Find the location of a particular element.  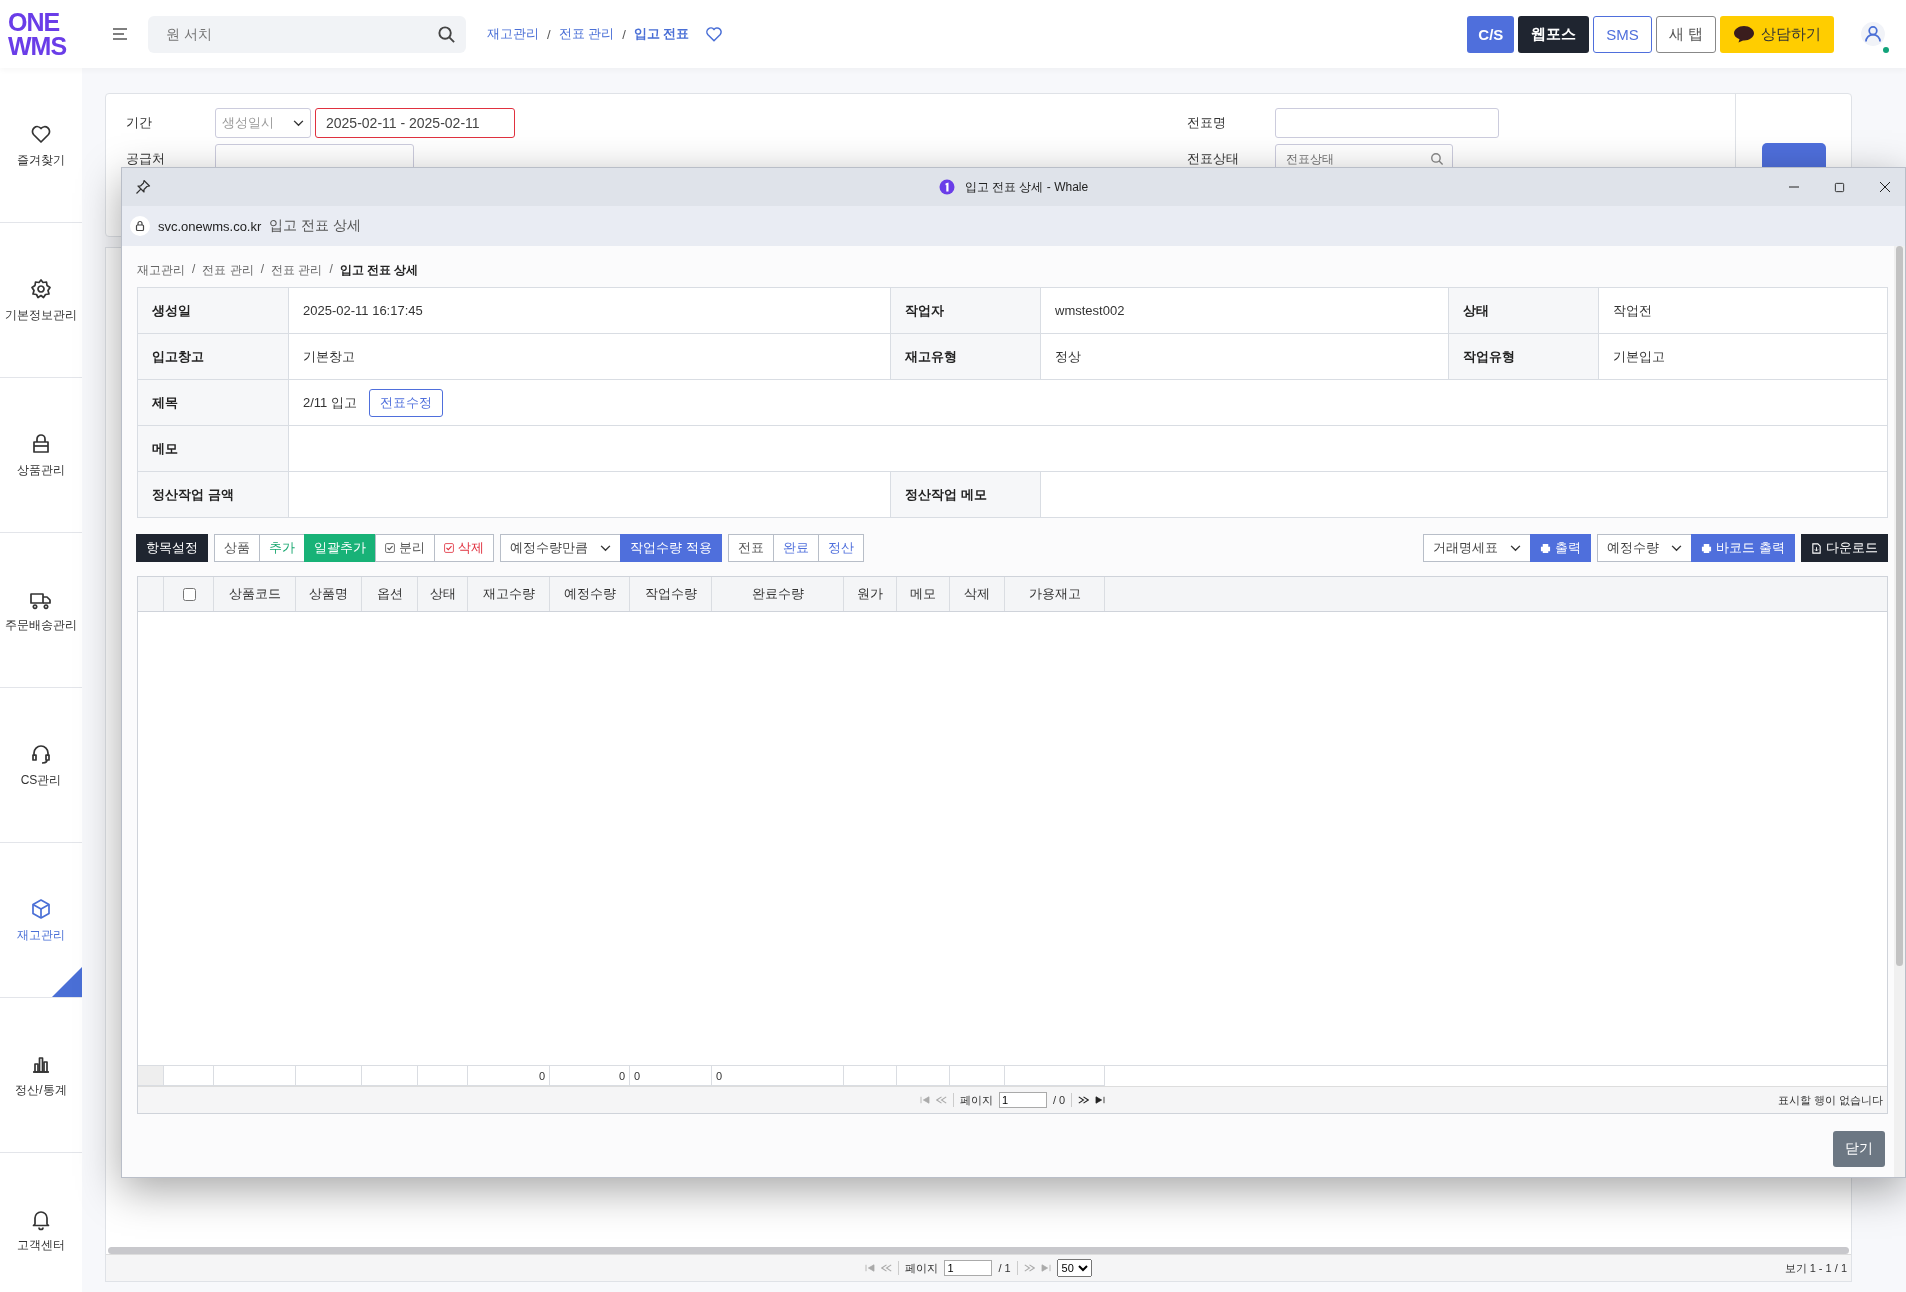

header-button: 상담하기 is located at coordinates (1777, 34).